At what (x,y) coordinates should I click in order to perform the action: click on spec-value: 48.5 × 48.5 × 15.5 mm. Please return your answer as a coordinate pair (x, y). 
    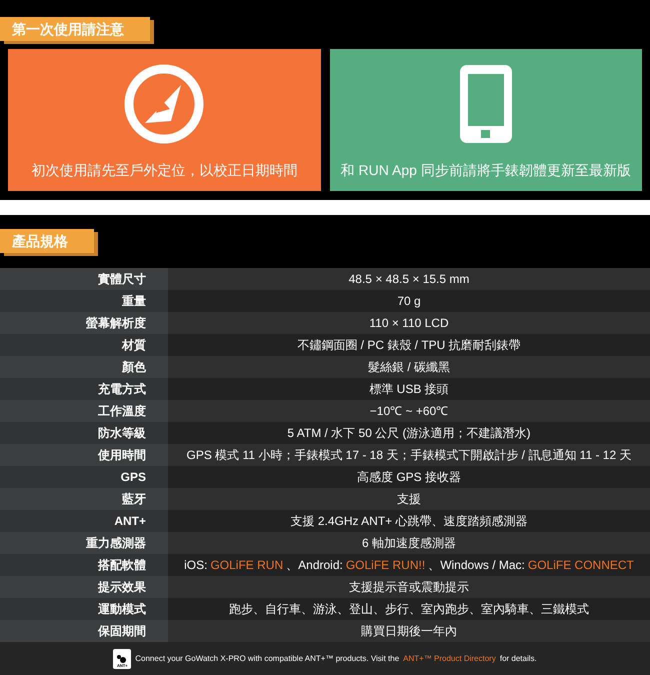
    Looking at the image, I should click on (409, 279).